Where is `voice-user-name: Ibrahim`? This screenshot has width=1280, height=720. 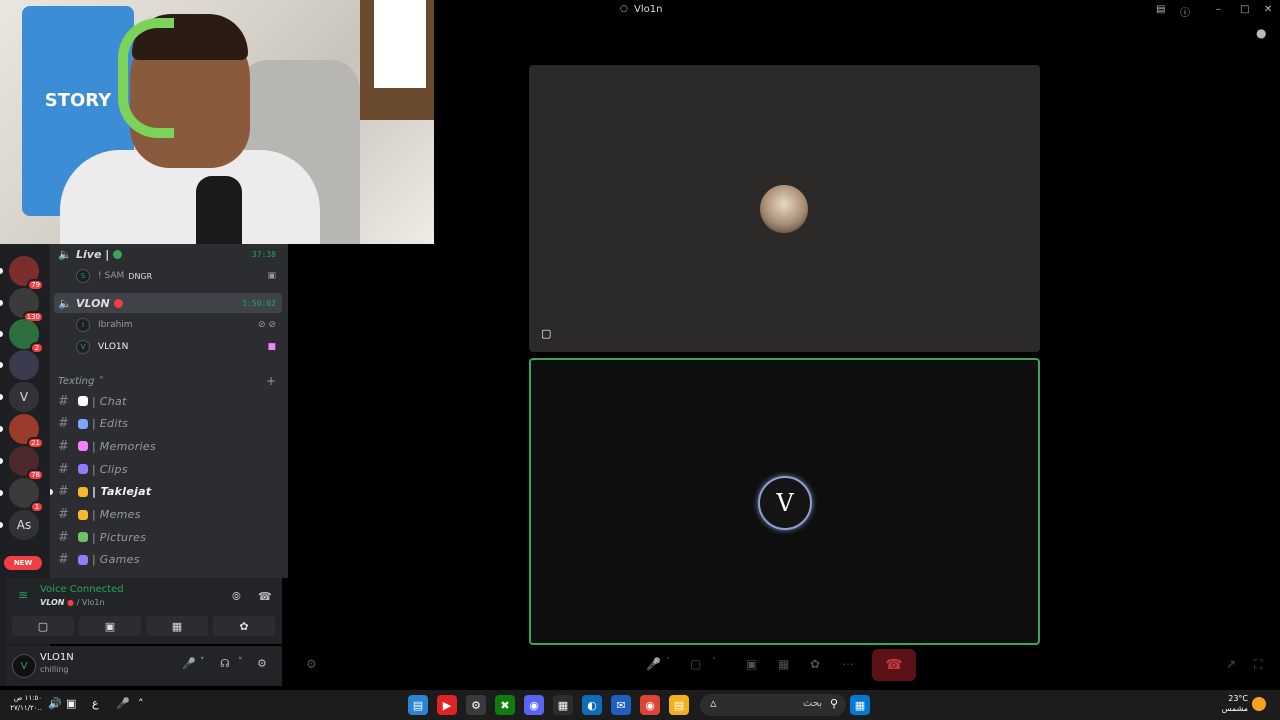 voice-user-name: Ibrahim is located at coordinates (115, 325).